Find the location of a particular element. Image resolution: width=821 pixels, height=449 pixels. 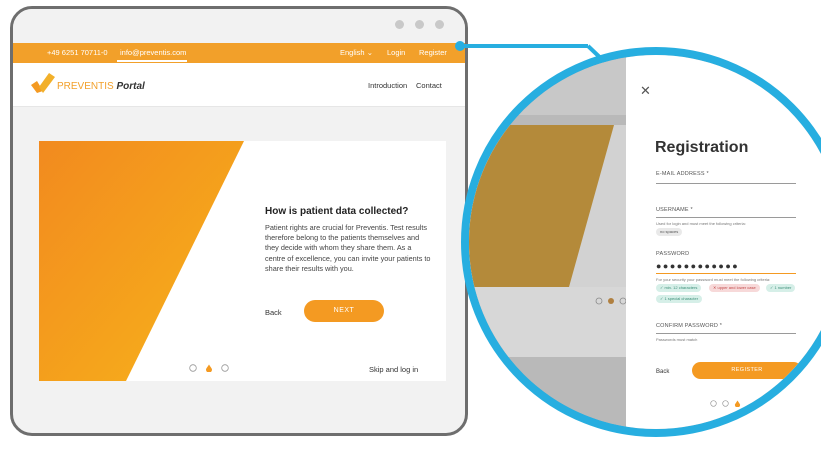

password-input: ●●●●●●●●●●●● is located at coordinates (697, 266).